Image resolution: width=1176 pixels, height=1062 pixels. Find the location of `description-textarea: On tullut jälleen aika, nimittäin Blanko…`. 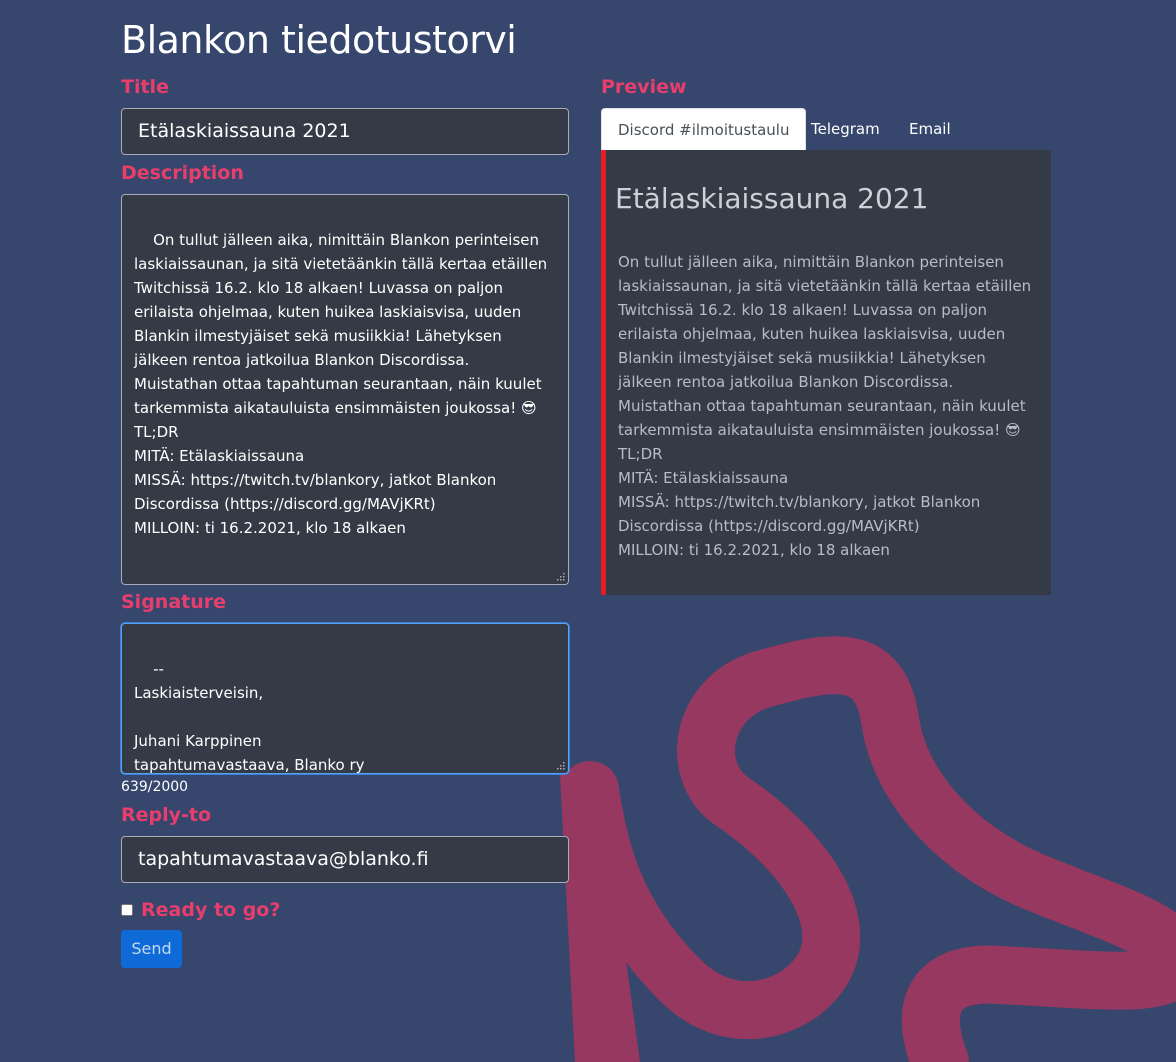

description-textarea: On tullut jälleen aika, nimittäin Blanko… is located at coordinates (345, 389).